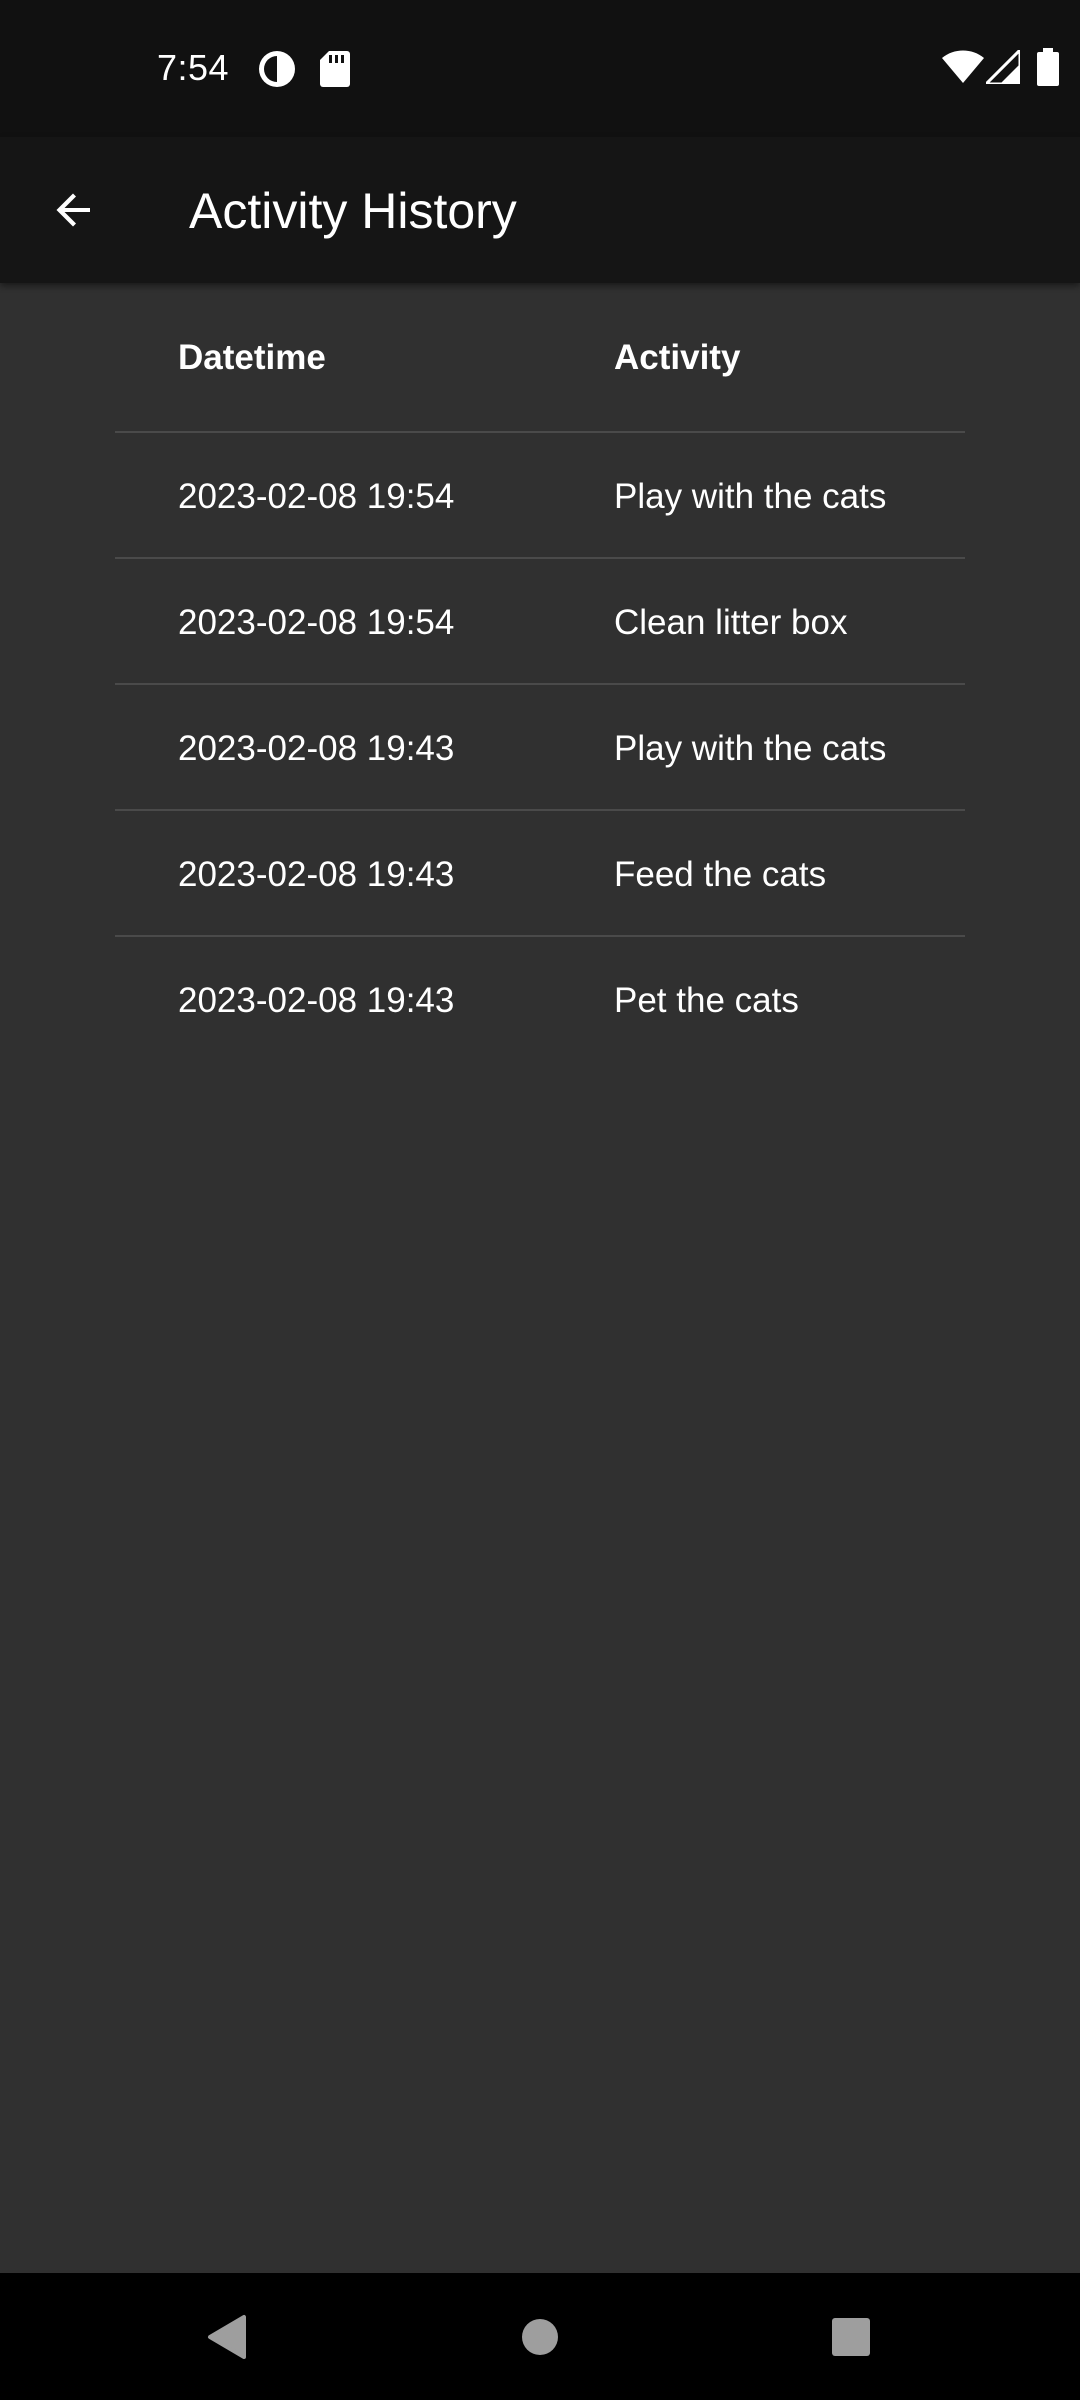 The image size is (1080, 2400). I want to click on nav-home-button, so click(540, 2337).